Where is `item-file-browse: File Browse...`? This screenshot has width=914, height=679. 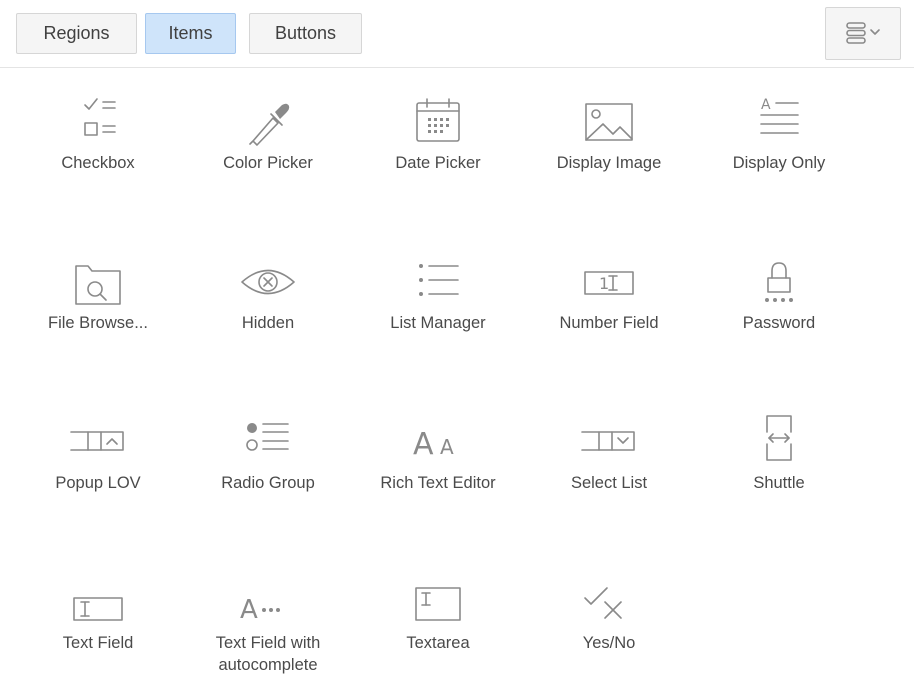 item-file-browse: File Browse... is located at coordinates (98, 293).